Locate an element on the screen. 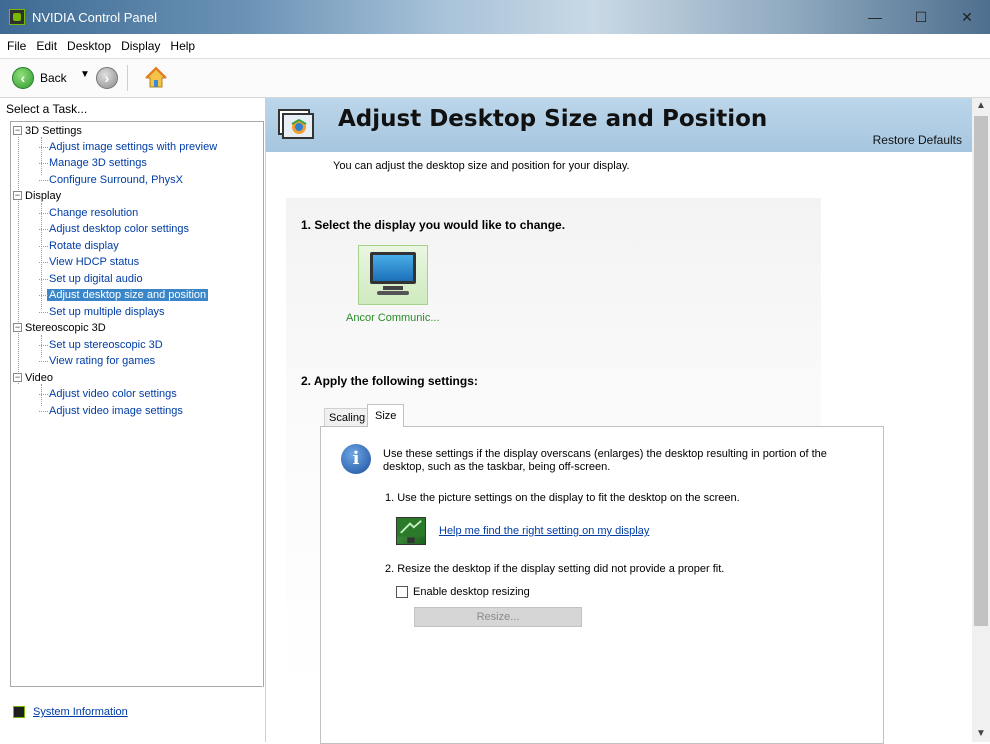 The height and width of the screenshot is (744, 990). tree-category-display: − Display is located at coordinates (37, 196).